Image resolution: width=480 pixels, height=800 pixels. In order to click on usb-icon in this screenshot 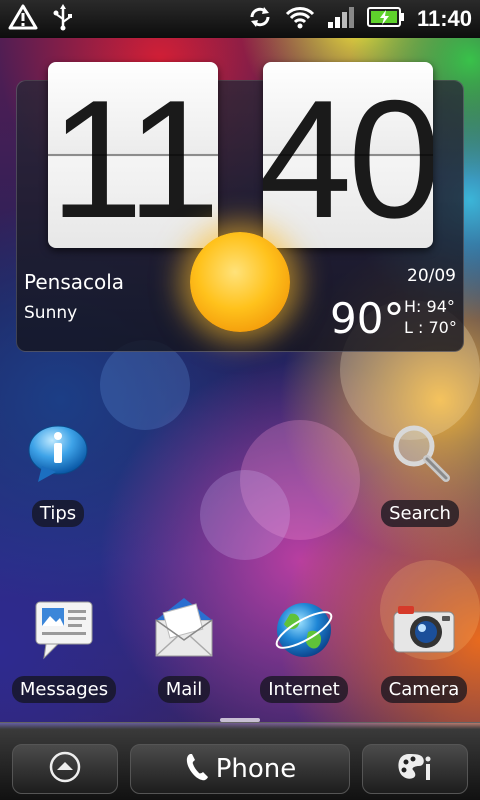, I will do `click(63, 19)`.